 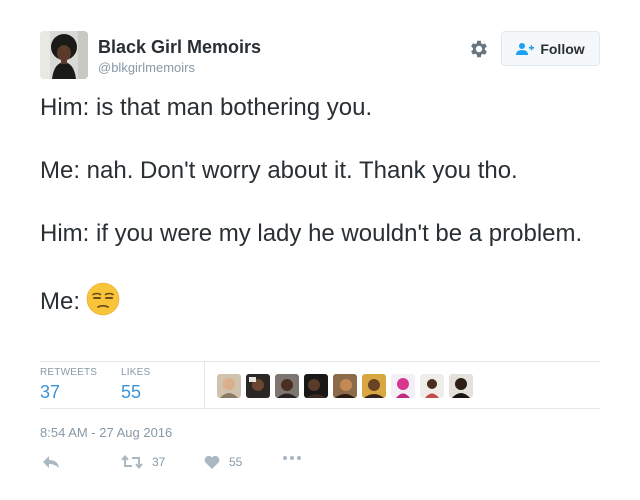 I want to click on profile-handle: @blkgirlmemoirs, so click(x=146, y=67).